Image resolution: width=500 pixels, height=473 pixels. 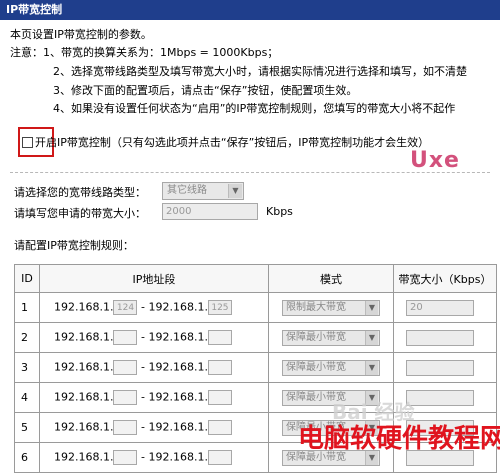 I want to click on table-row: 4 192.168.1. - 192.168.1. 保障最小带宽 ▼, so click(x=255, y=397).